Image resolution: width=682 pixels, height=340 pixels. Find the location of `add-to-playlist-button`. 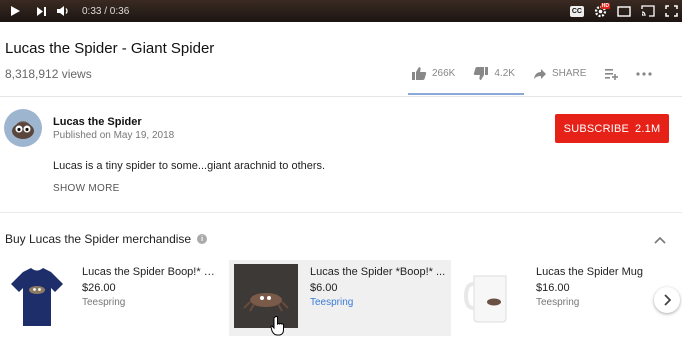

add-to-playlist-button is located at coordinates (611, 74).